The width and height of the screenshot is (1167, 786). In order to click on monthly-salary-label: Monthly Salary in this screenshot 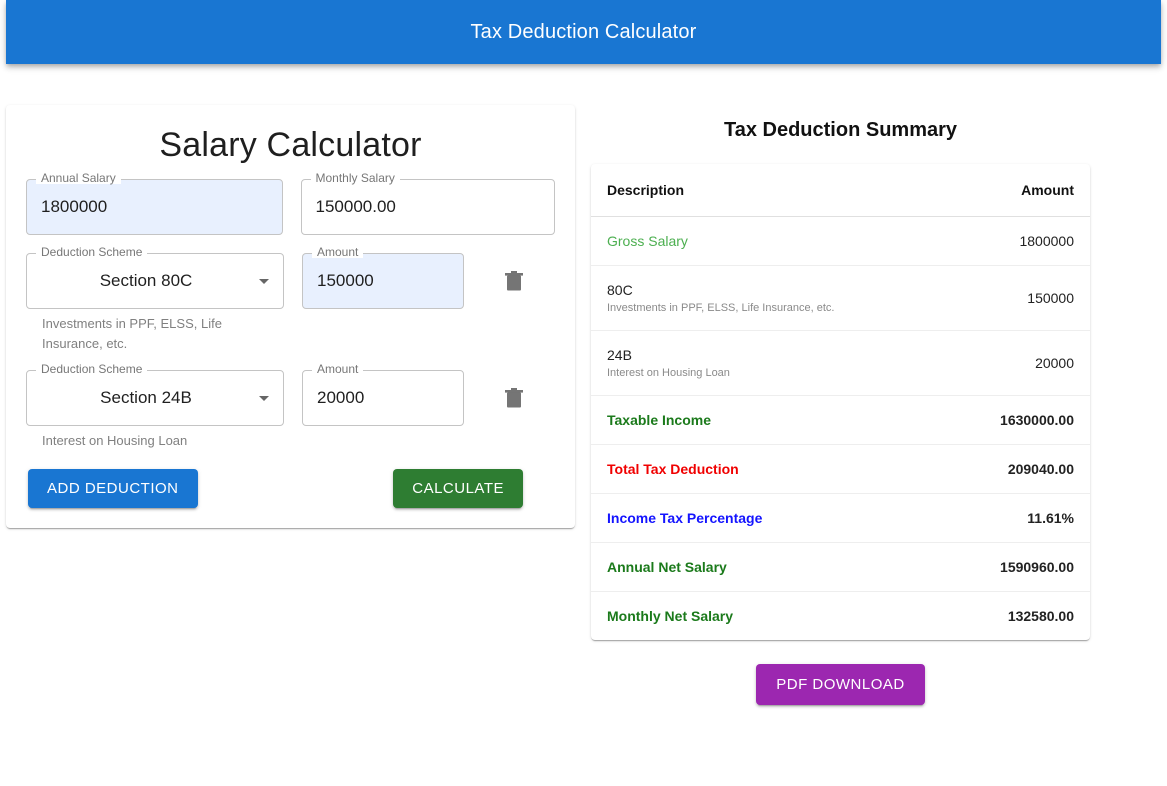, I will do `click(355, 178)`.